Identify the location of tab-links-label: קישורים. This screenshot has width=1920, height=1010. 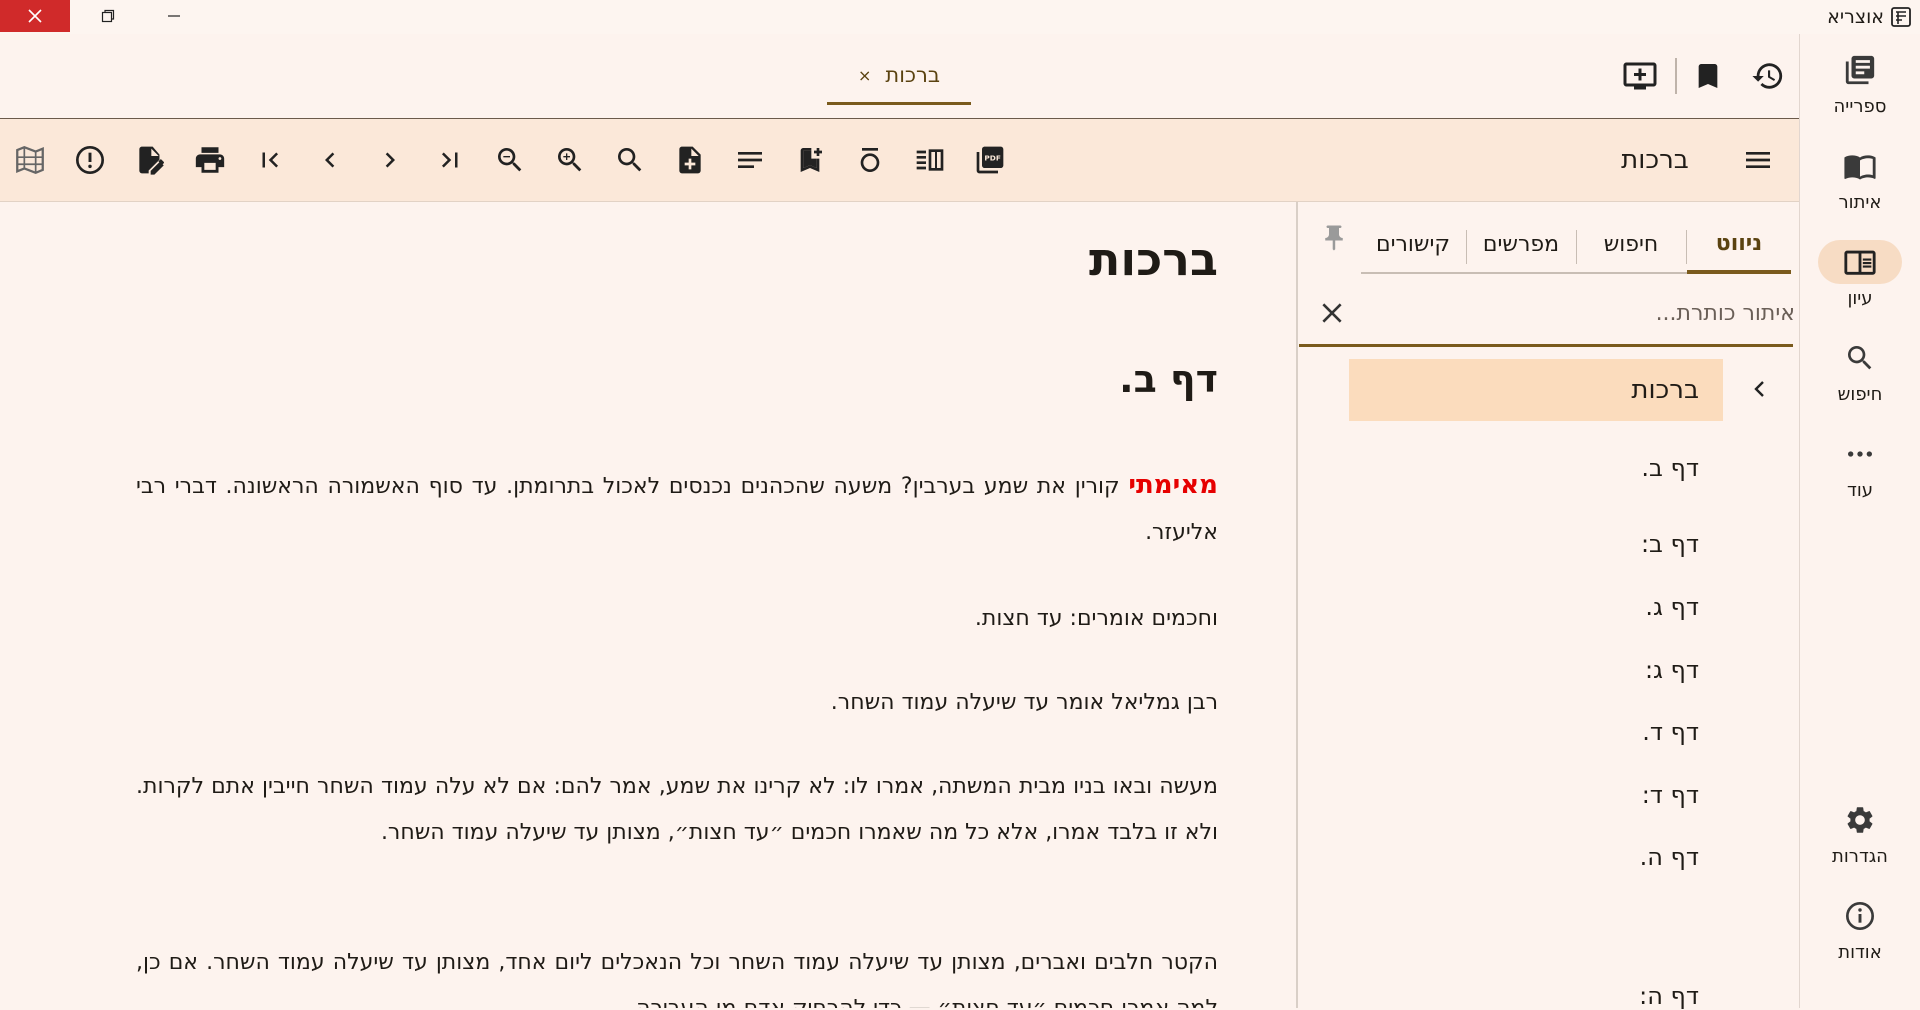
(1413, 244).